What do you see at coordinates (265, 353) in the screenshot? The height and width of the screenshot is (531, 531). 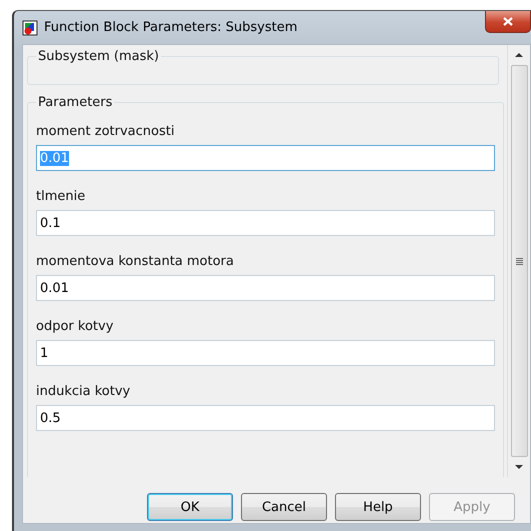 I see `input-field: 1` at bounding box center [265, 353].